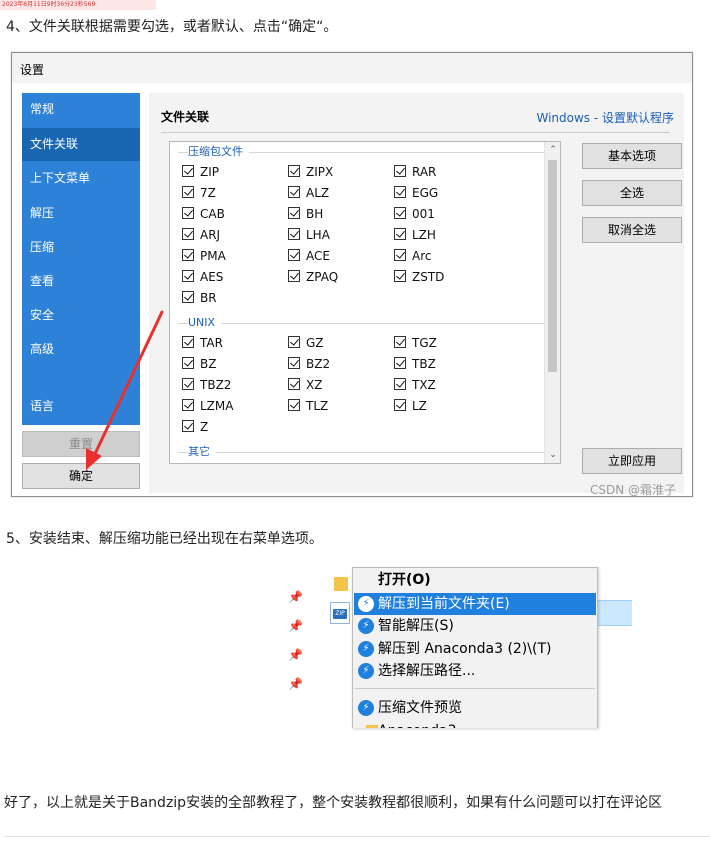 The height and width of the screenshot is (851, 710). I want to click on checkbox-gz: GZ, so click(306, 343).